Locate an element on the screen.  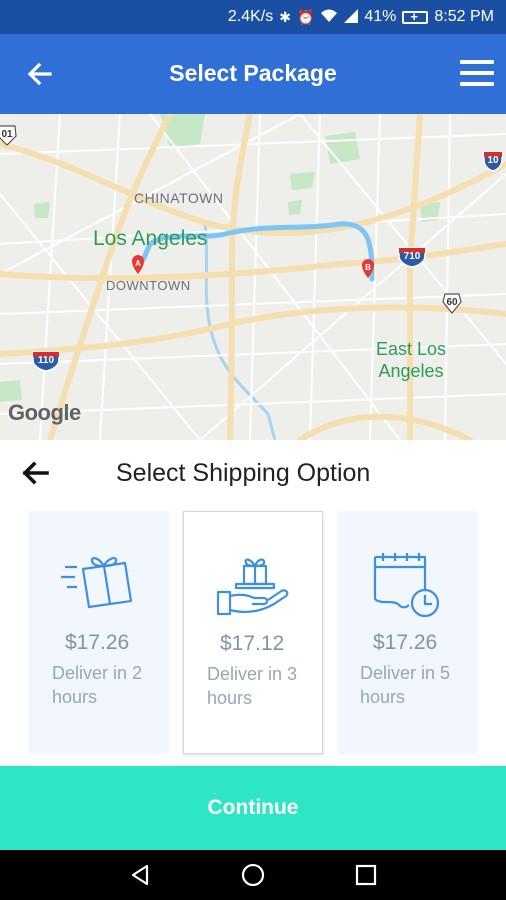
state-route-shield-60: 60 is located at coordinates (452, 303).